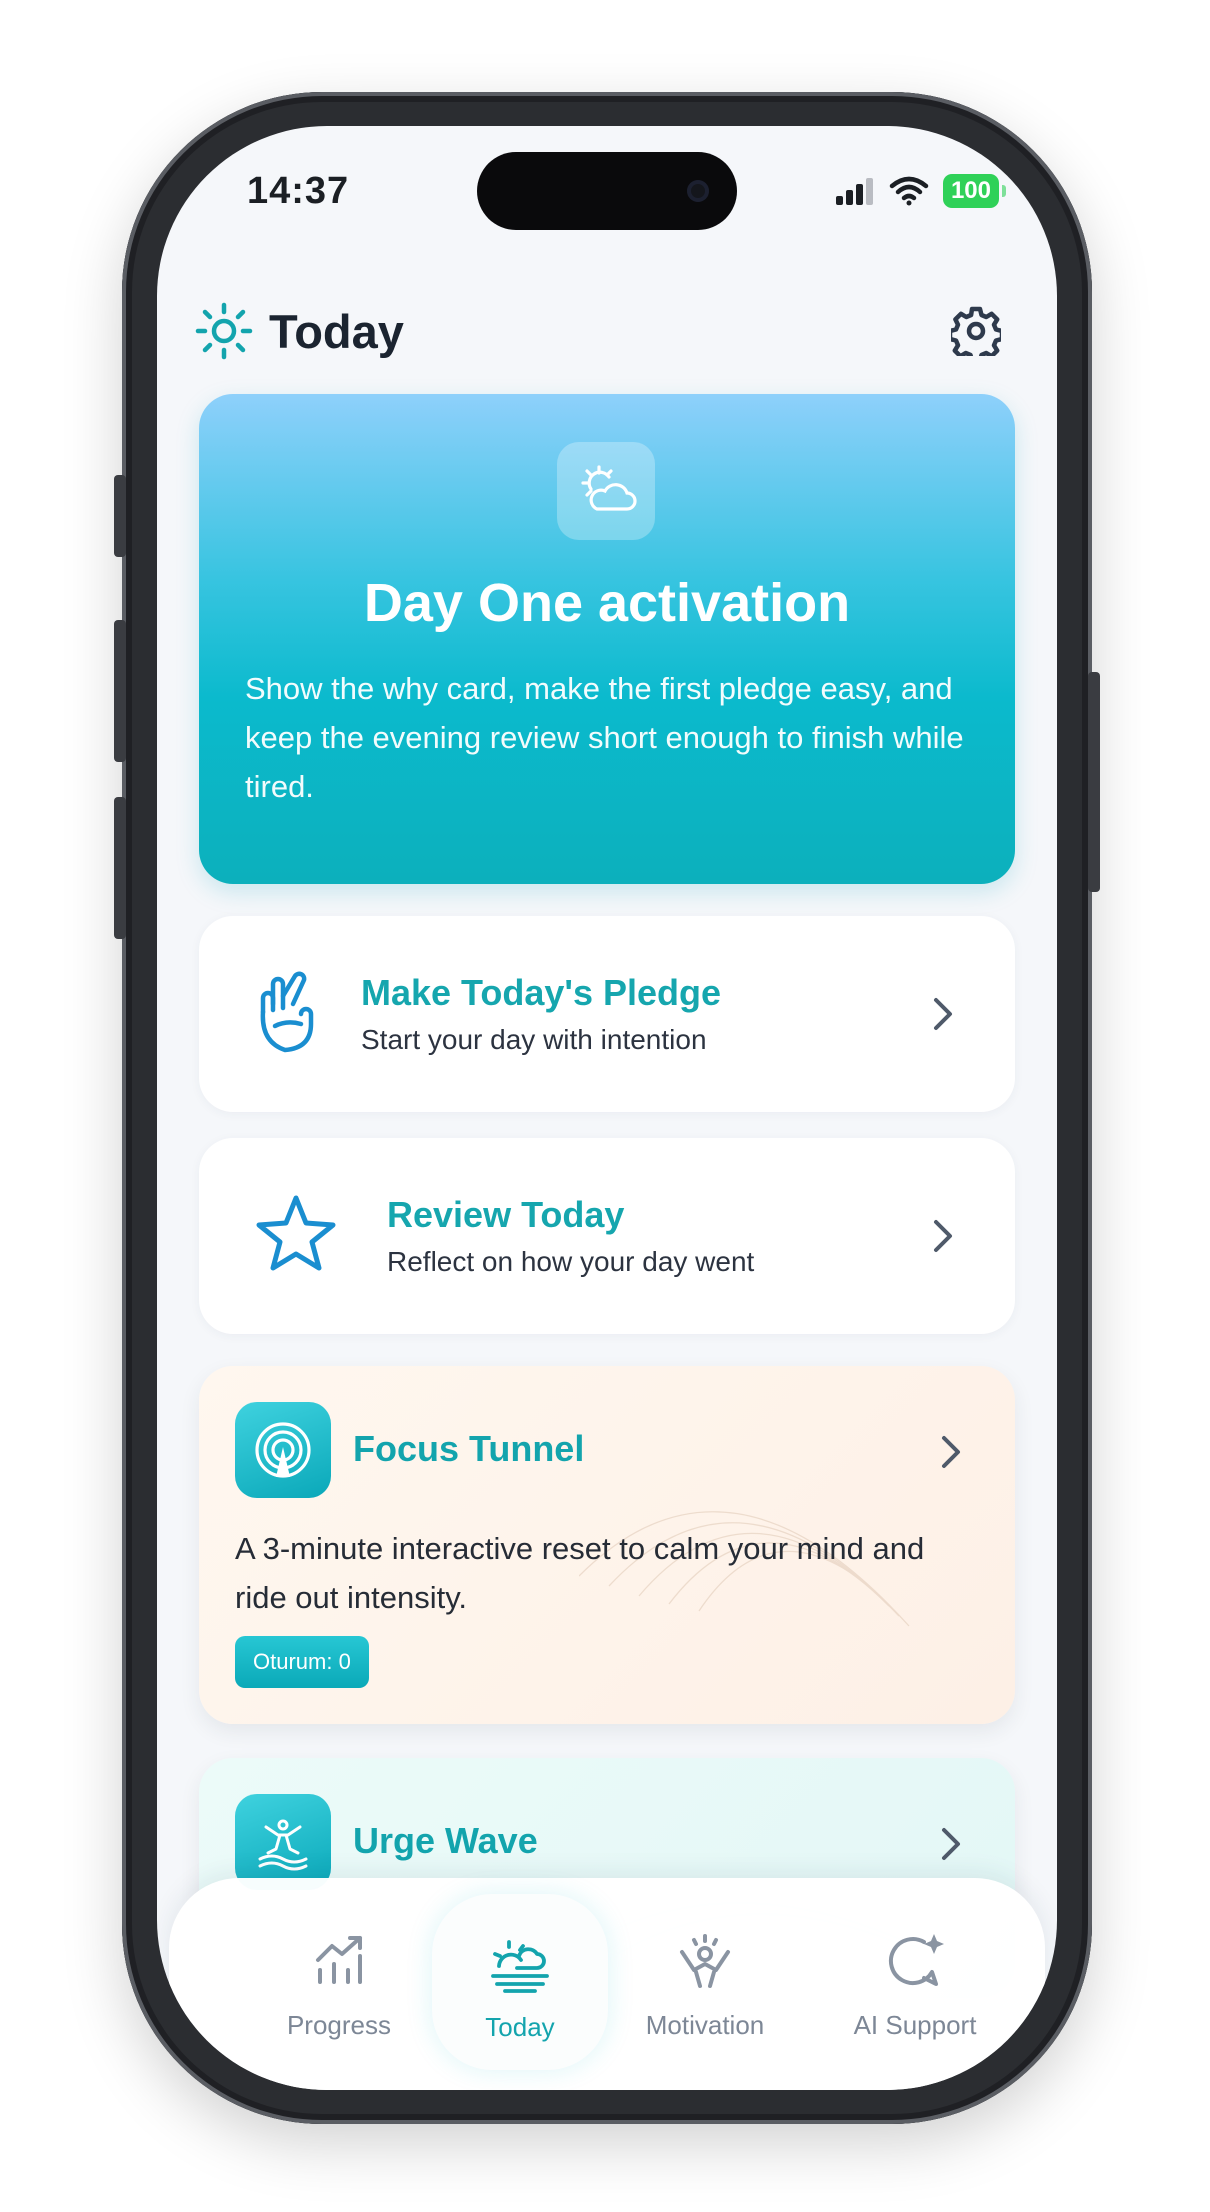 The width and height of the screenshot is (1210, 2212). Describe the element at coordinates (520, 1966) in the screenshot. I see `sun-horizon-icon` at that location.